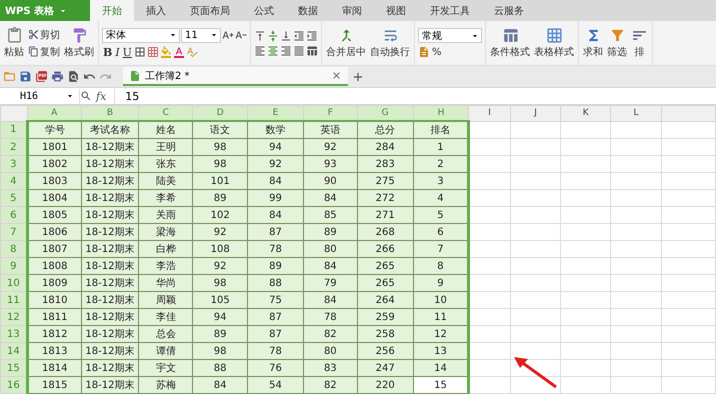 Image resolution: width=716 pixels, height=400 pixels. What do you see at coordinates (210, 10) in the screenshot?
I see `menu-tab: 页面布局` at bounding box center [210, 10].